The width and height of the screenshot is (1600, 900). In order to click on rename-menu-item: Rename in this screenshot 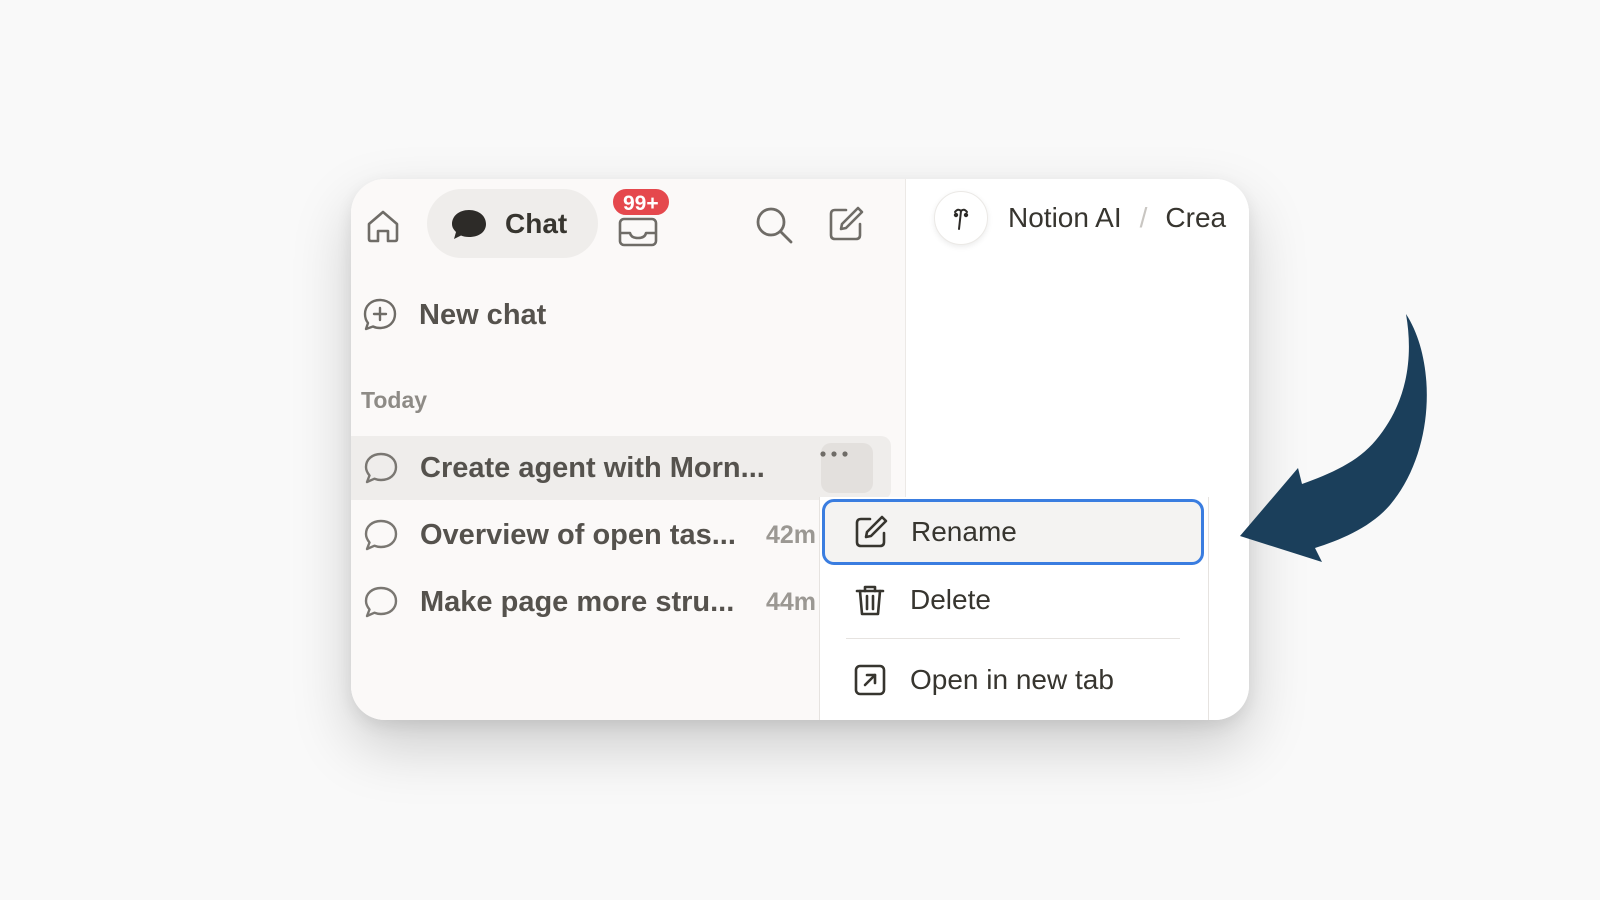, I will do `click(1013, 532)`.